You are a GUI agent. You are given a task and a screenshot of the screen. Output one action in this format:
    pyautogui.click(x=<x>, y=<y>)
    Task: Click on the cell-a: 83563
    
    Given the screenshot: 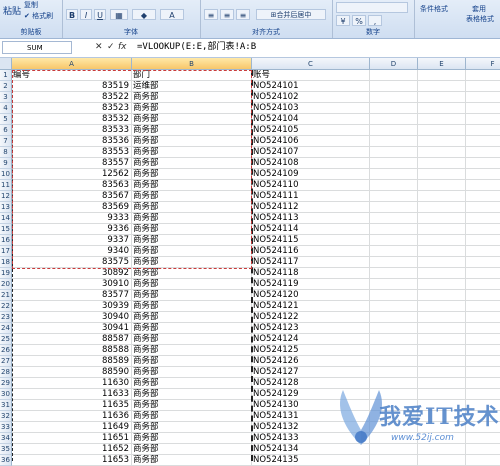 What is the action you would take?
    pyautogui.click(x=72, y=185)
    